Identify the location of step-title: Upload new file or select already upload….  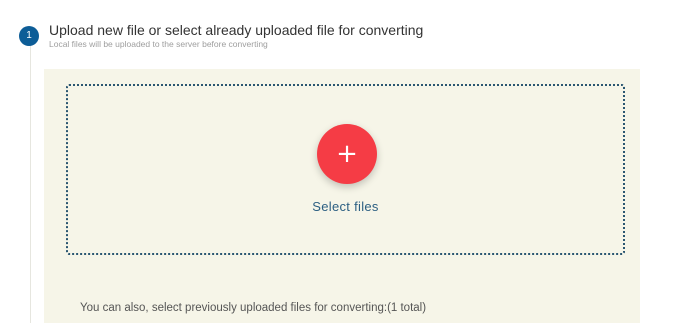
(236, 30).